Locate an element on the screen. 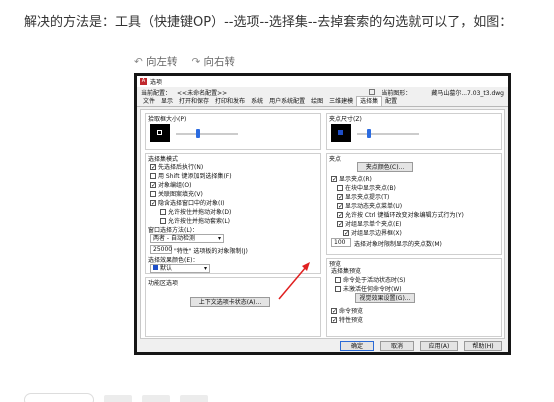 This screenshot has height=402, width=554. grip-in-blocks-label: 在块中显示夹点(B) is located at coordinates (370, 188).